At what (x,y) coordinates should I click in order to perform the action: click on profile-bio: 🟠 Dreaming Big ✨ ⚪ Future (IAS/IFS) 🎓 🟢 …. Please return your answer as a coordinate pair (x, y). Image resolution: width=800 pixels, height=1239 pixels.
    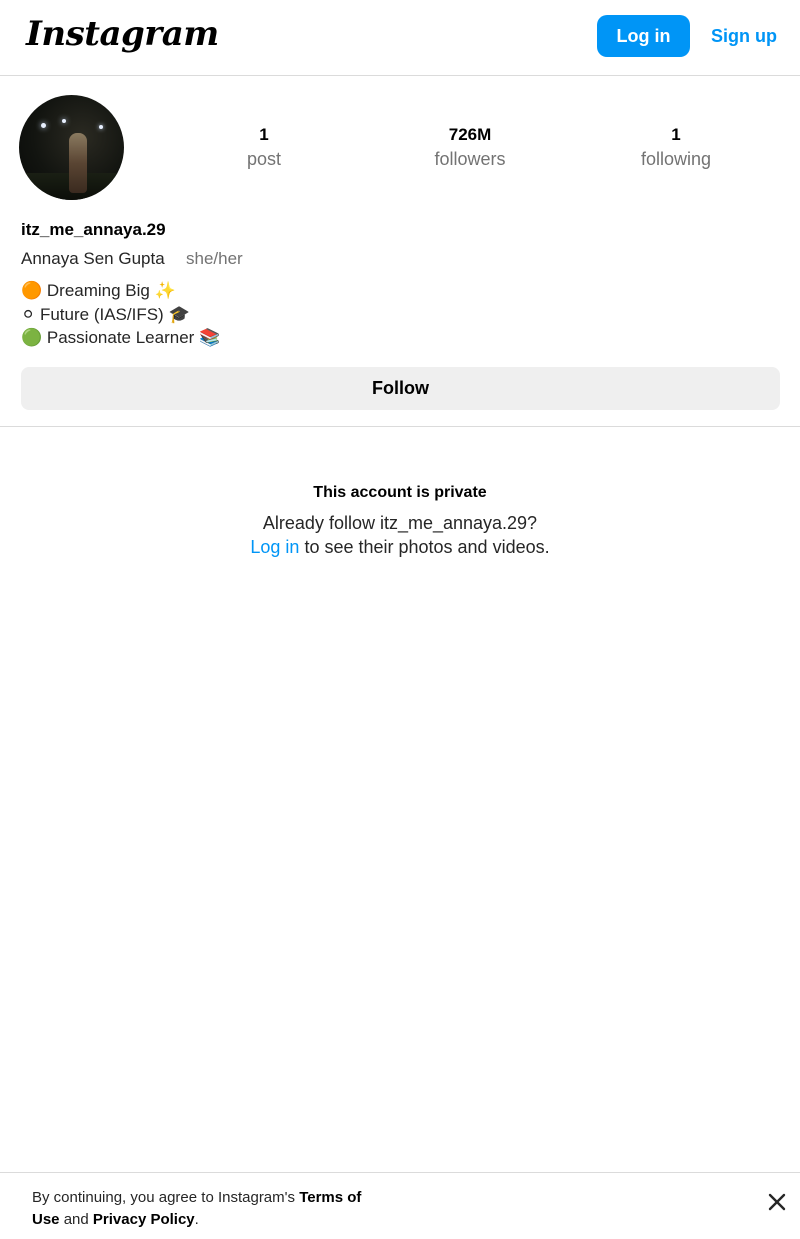
    Looking at the image, I should click on (120, 314).